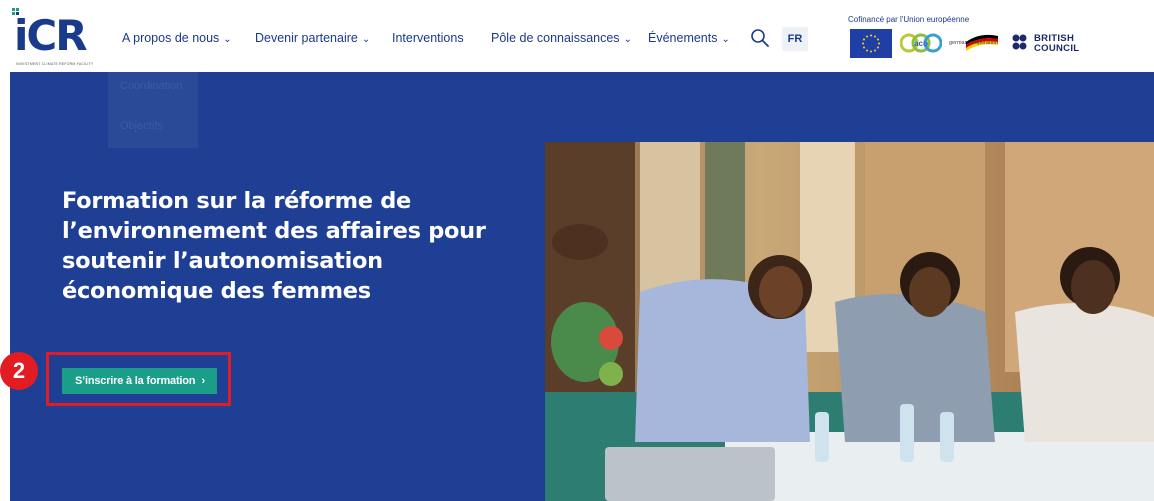 Image resolution: width=1154 pixels, height=501 pixels. I want to click on nav-label: Événements, so click(683, 38).